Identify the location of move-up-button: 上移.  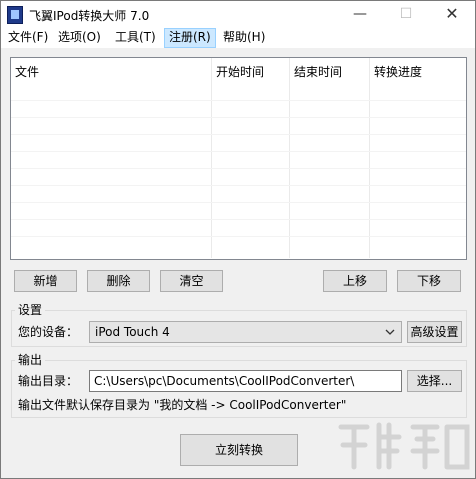
(355, 281).